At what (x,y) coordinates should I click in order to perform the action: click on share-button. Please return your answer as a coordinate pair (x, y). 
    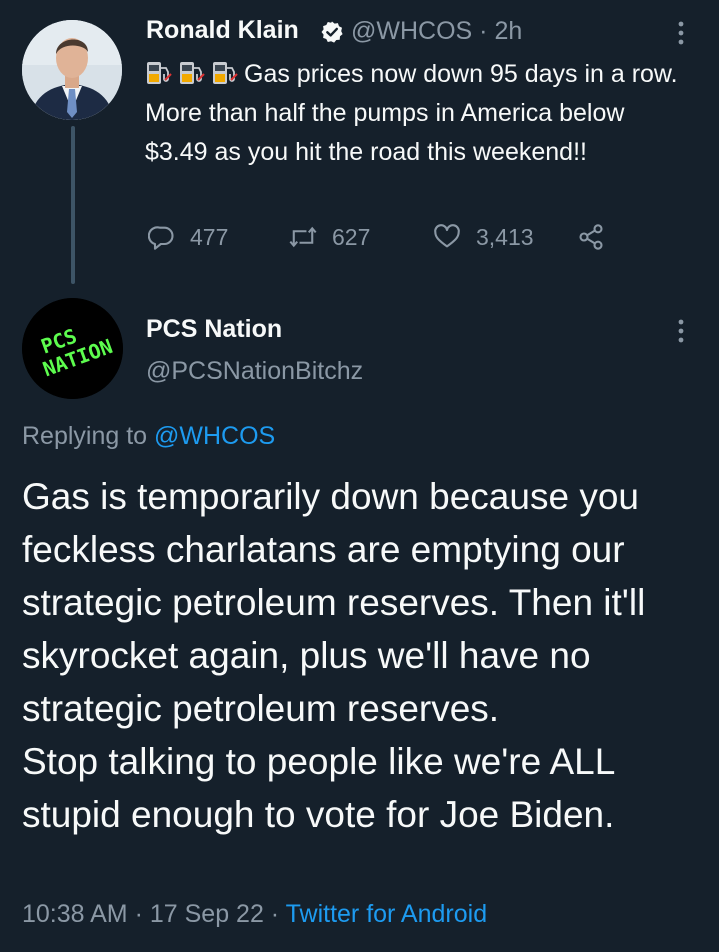
    Looking at the image, I should click on (598, 237).